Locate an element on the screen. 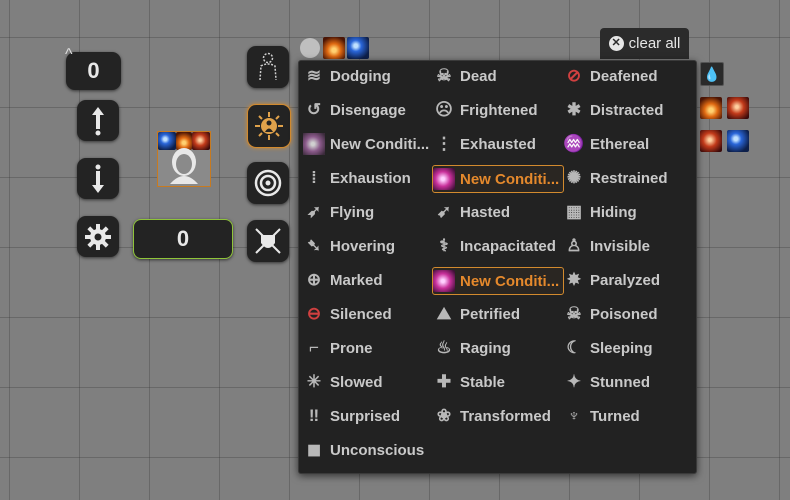 The image size is (790, 500). poison-icon: ☠ is located at coordinates (574, 313).